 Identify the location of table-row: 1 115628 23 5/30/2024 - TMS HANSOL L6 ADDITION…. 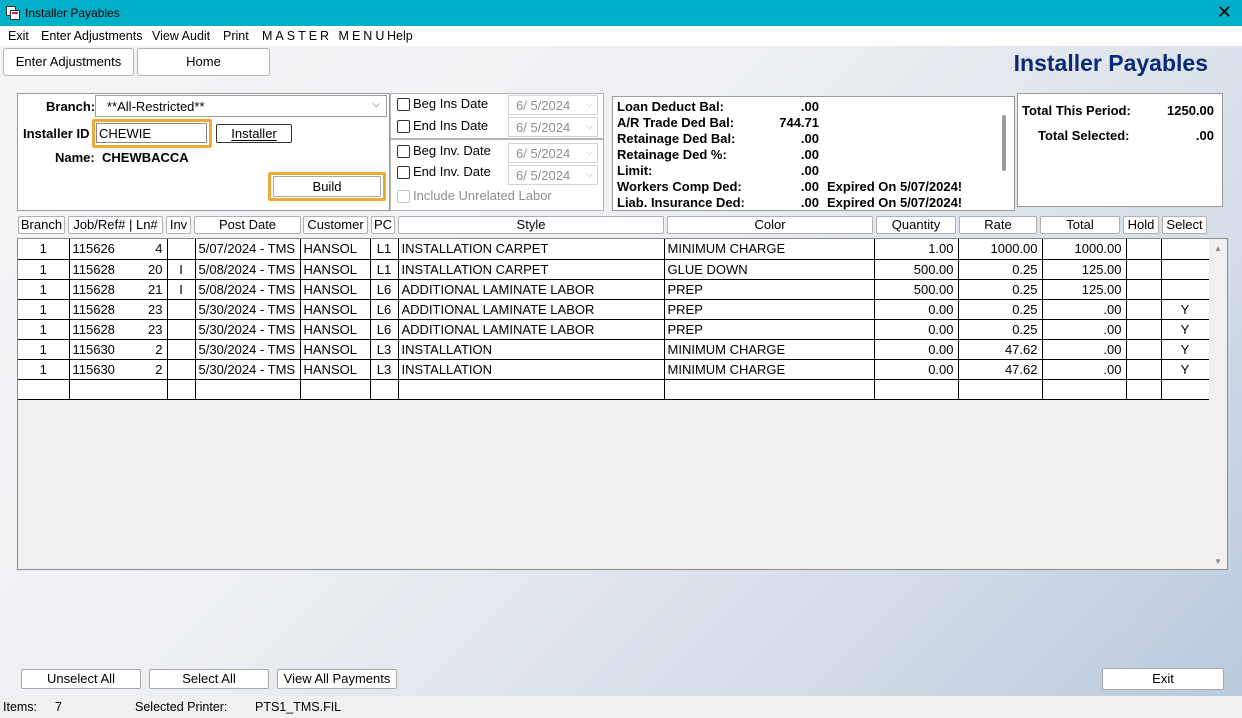
(614, 329).